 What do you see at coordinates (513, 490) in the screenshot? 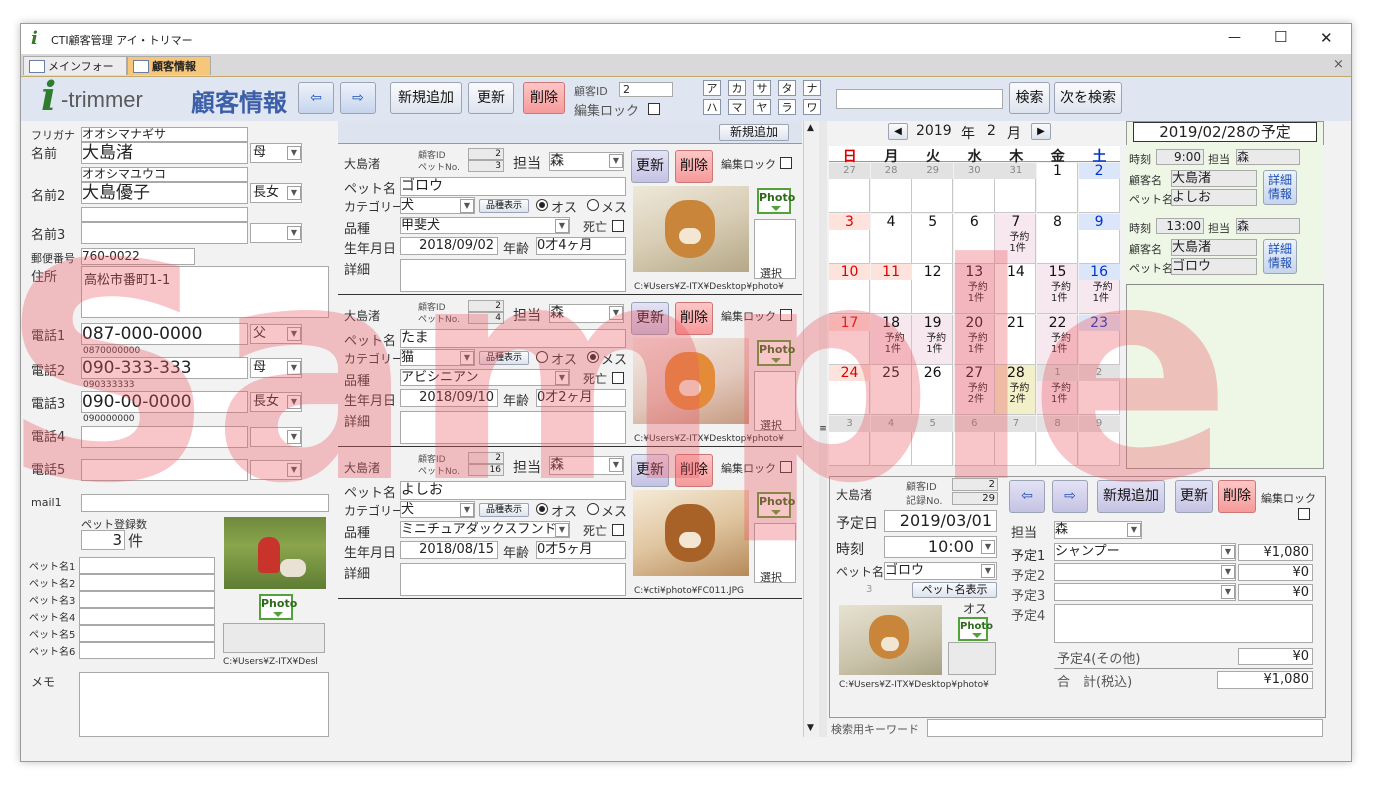
I see `pet-name-field: よしお` at bounding box center [513, 490].